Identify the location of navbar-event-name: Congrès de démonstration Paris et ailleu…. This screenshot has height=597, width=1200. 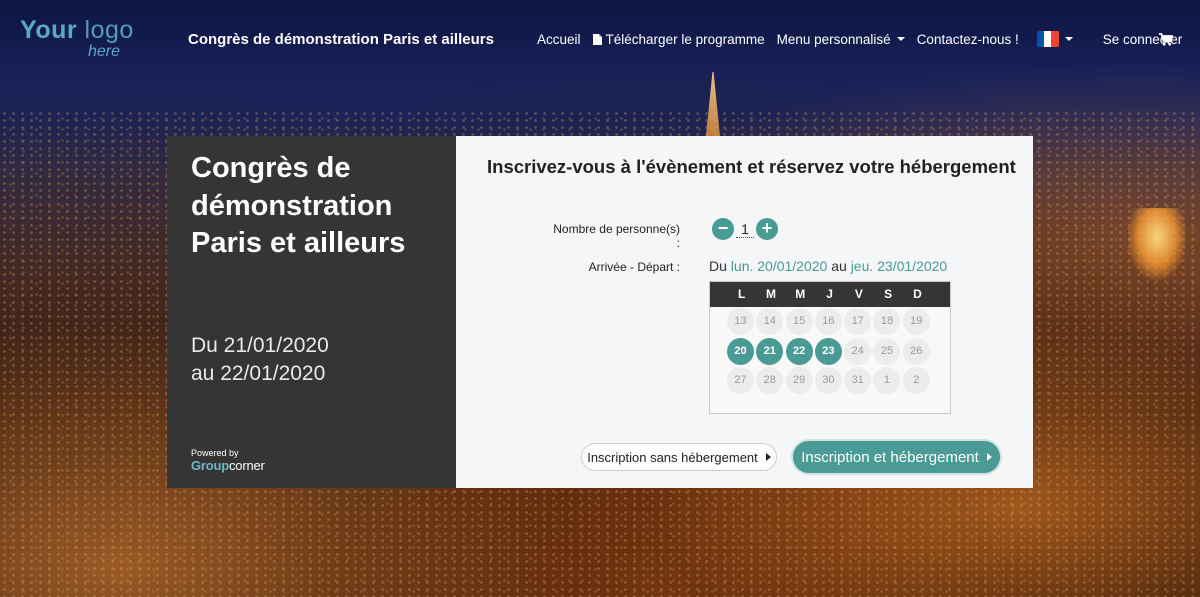
(341, 39).